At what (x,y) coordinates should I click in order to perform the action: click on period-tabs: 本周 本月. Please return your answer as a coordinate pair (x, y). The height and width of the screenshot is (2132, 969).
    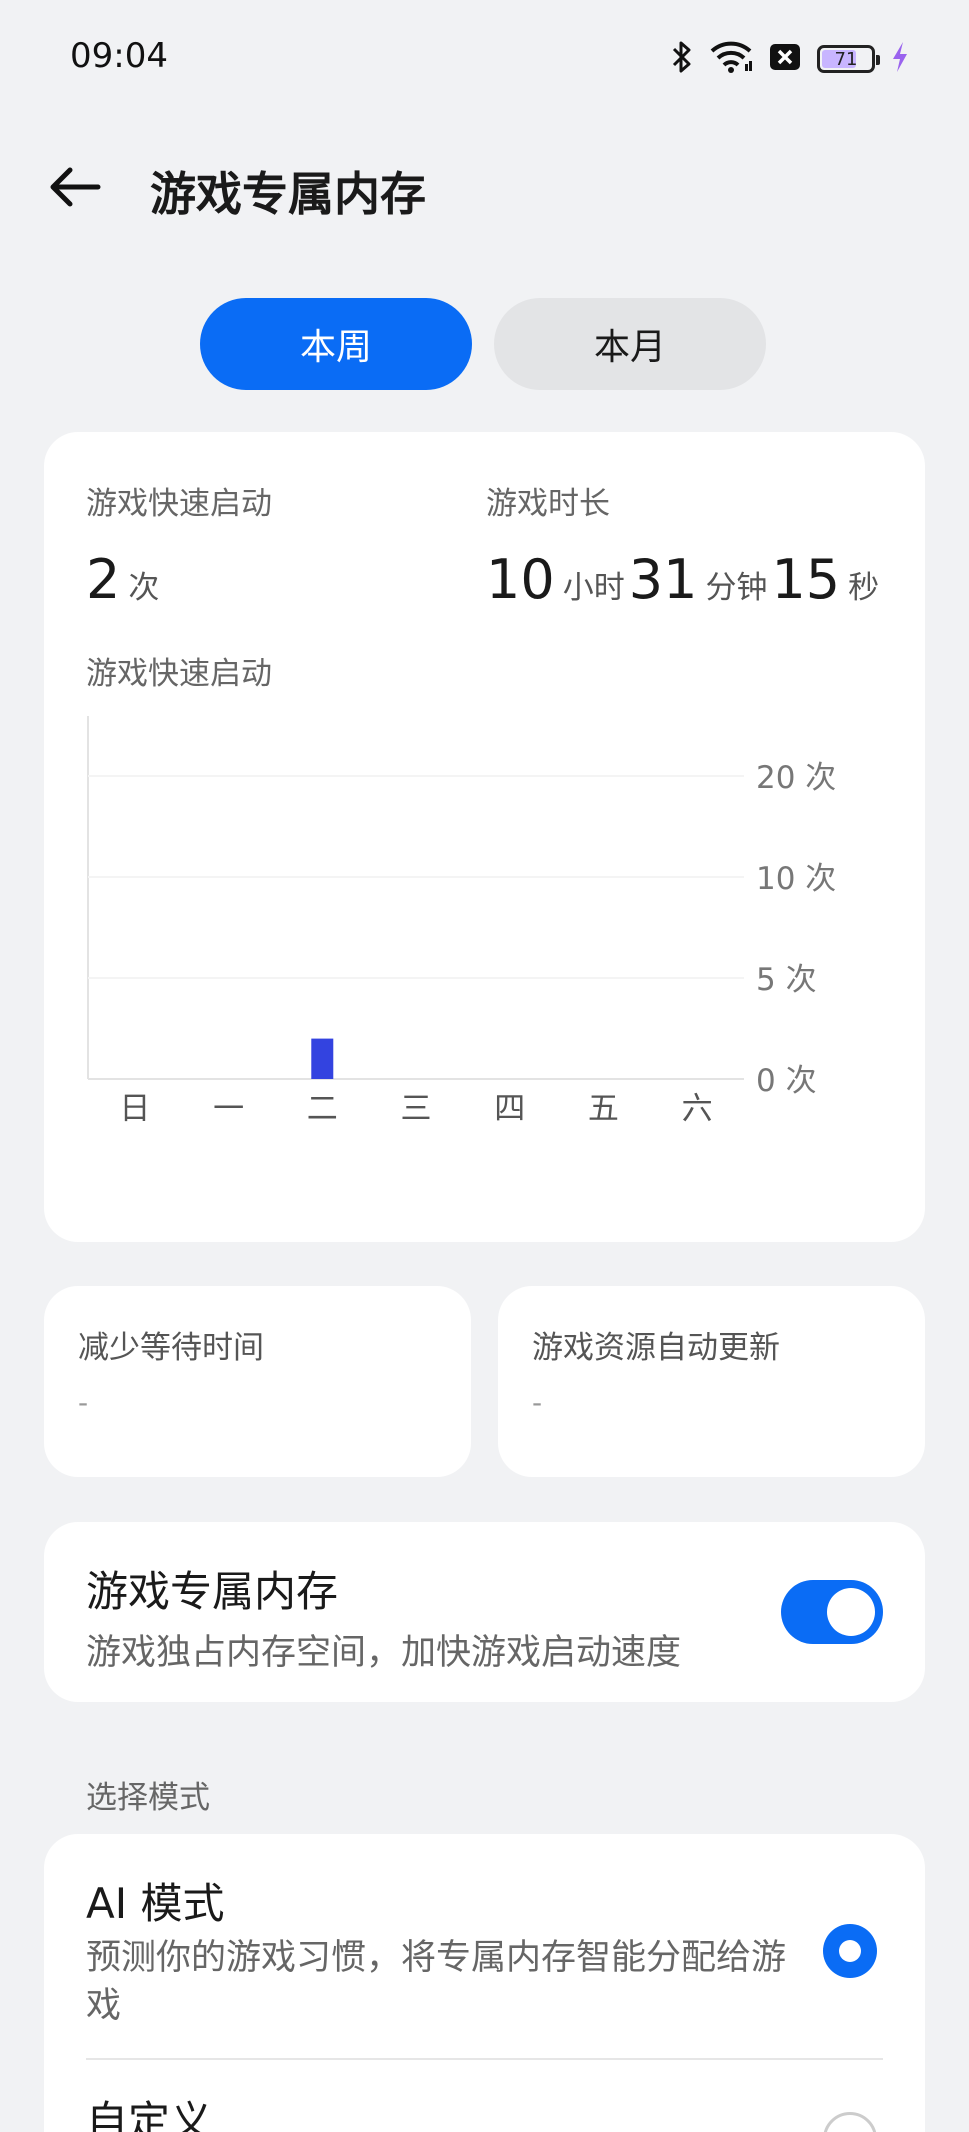
    Looking at the image, I should click on (483, 344).